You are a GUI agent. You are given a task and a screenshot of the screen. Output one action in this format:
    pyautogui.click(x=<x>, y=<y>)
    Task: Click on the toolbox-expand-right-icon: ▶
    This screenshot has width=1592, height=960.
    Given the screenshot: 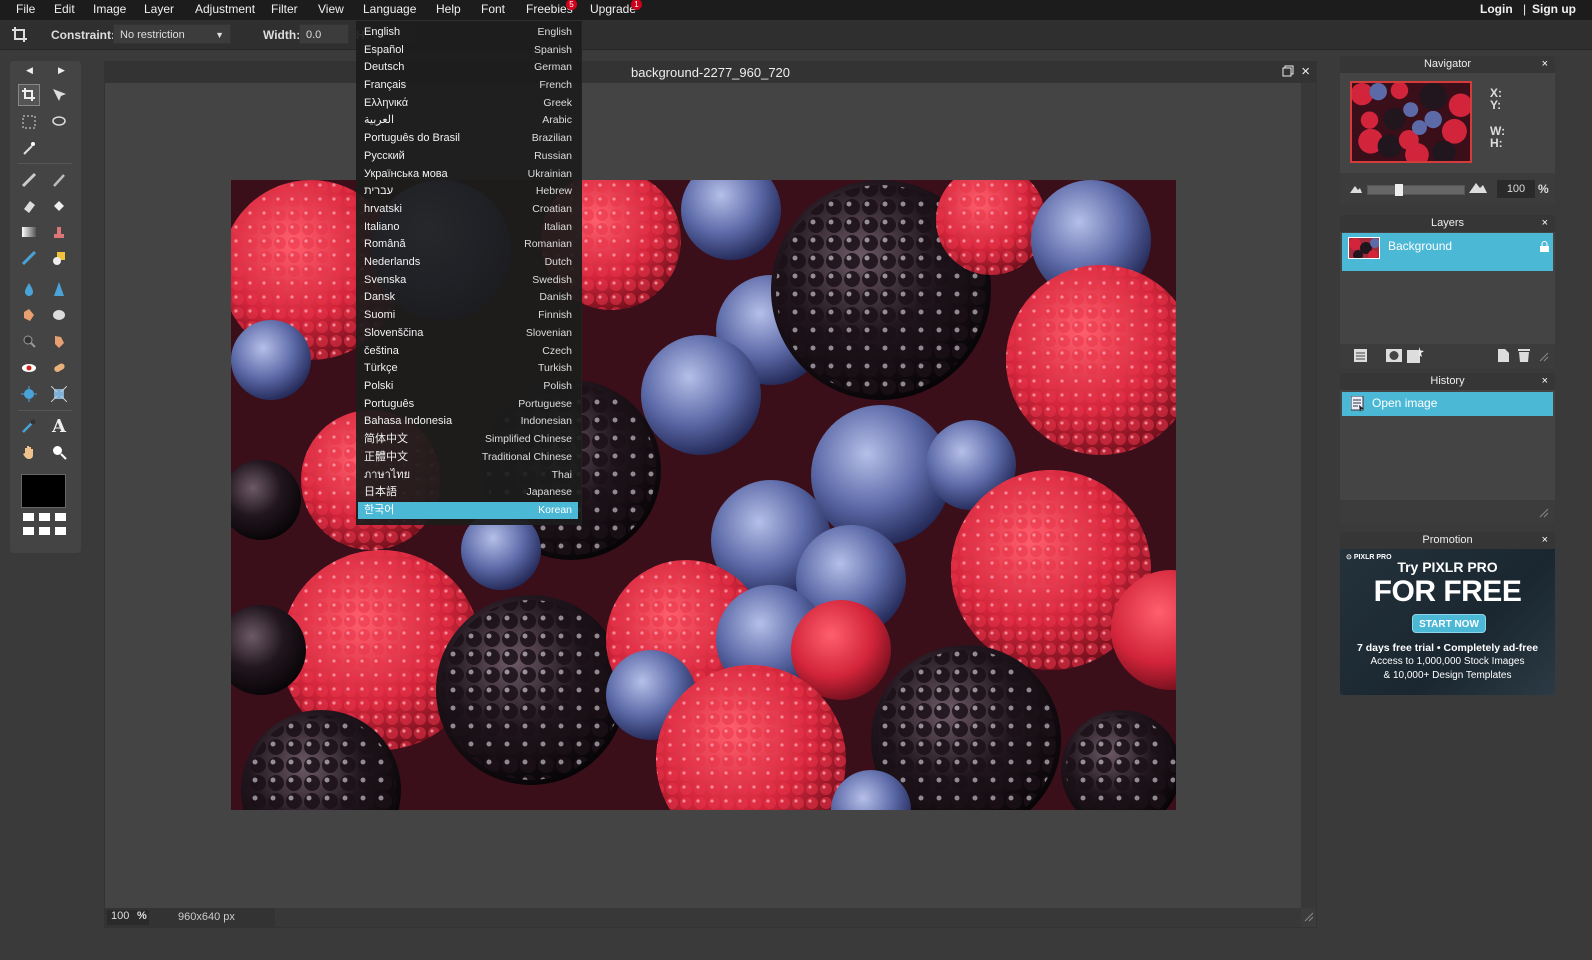 What is the action you would take?
    pyautogui.click(x=61, y=70)
    